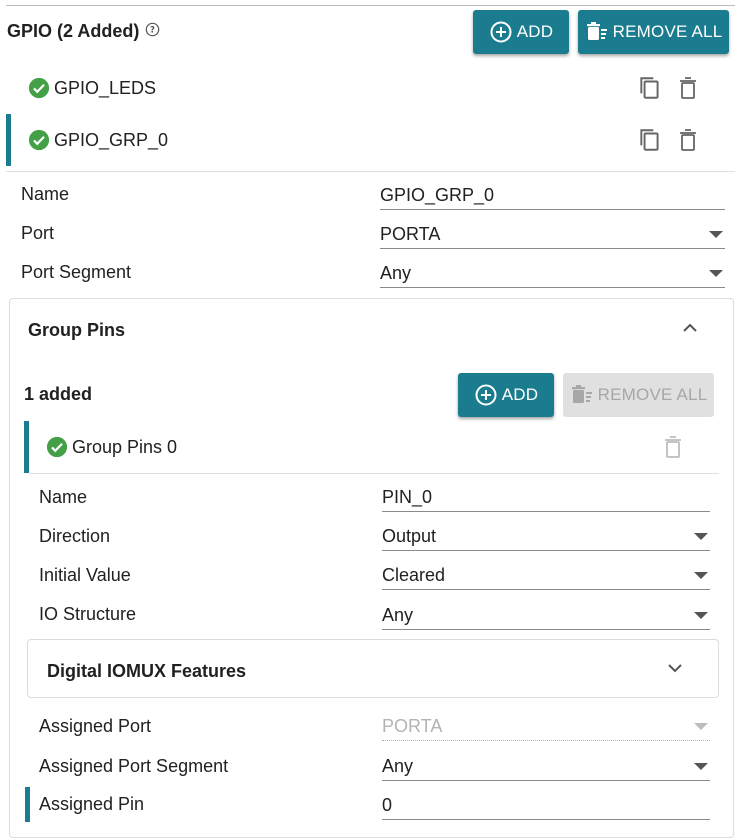 The image size is (735, 838). Describe the element at coordinates (76, 272) in the screenshot. I see `port-segment-label: Port Segment` at that location.